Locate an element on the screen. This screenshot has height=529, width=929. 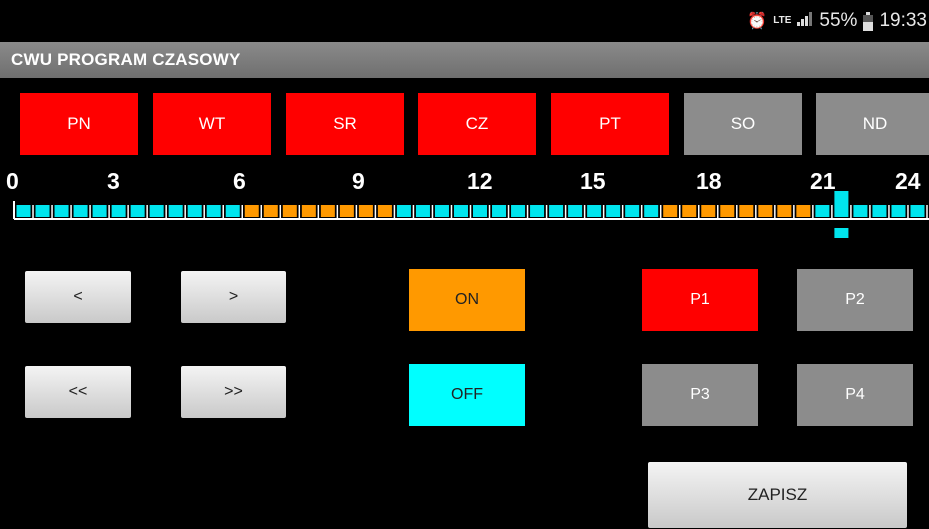
day-button-so: SO is located at coordinates (743, 124).